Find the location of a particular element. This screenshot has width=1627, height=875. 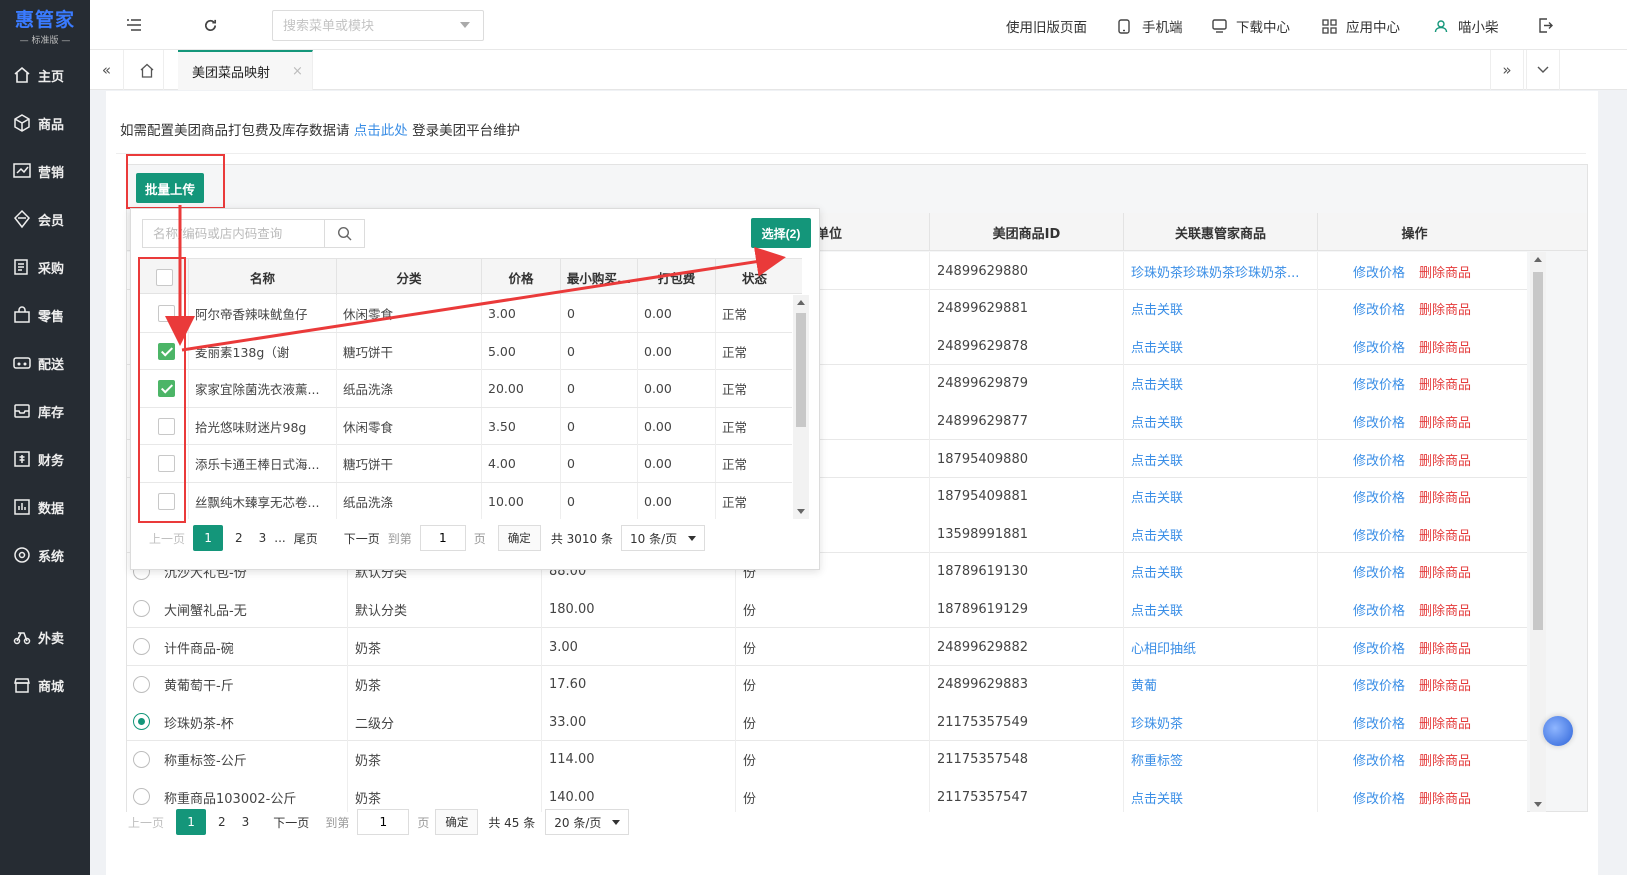

popup-search-input is located at coordinates (233, 233).